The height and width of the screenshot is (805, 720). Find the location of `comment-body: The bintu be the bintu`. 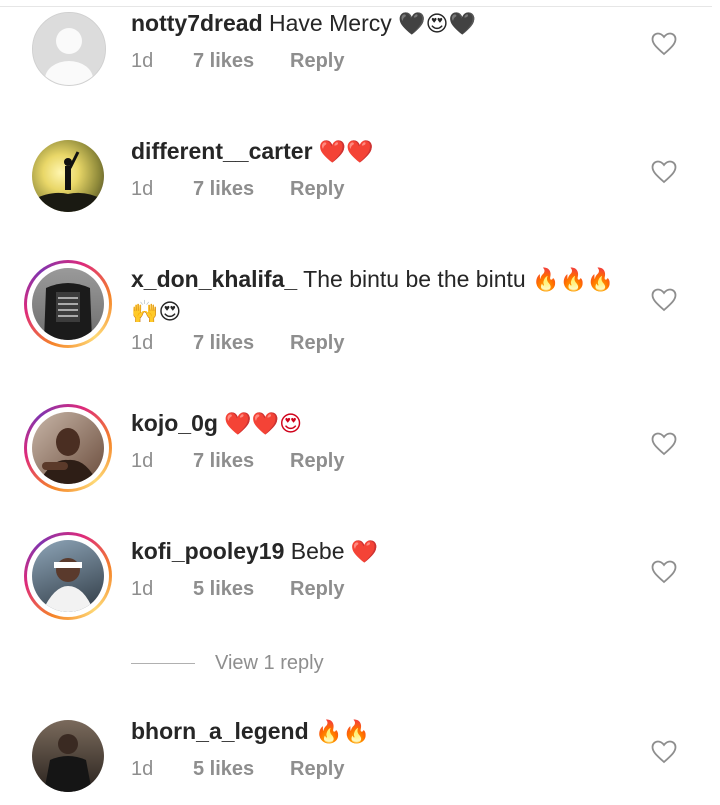

comment-body: The bintu be the bintu is located at coordinates (414, 279).